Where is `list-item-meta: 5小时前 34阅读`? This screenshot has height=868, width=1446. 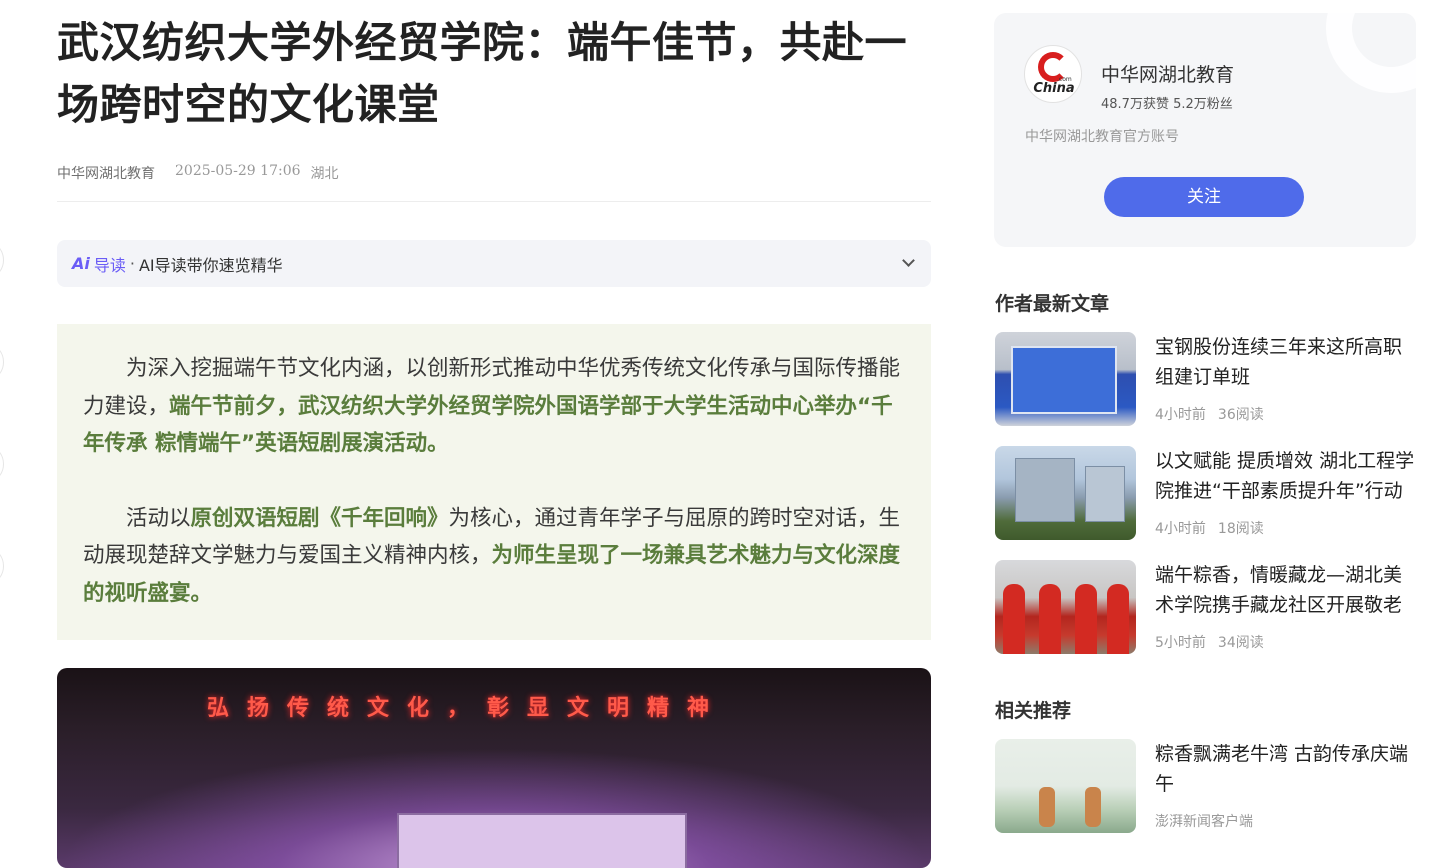 list-item-meta: 5小时前 34阅读 is located at coordinates (1209, 642).